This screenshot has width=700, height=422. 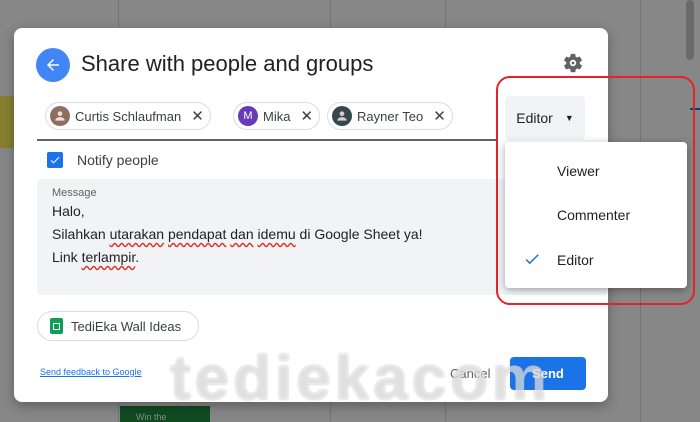 What do you see at coordinates (56, 326) in the screenshot?
I see `google-sheets-icon` at bounding box center [56, 326].